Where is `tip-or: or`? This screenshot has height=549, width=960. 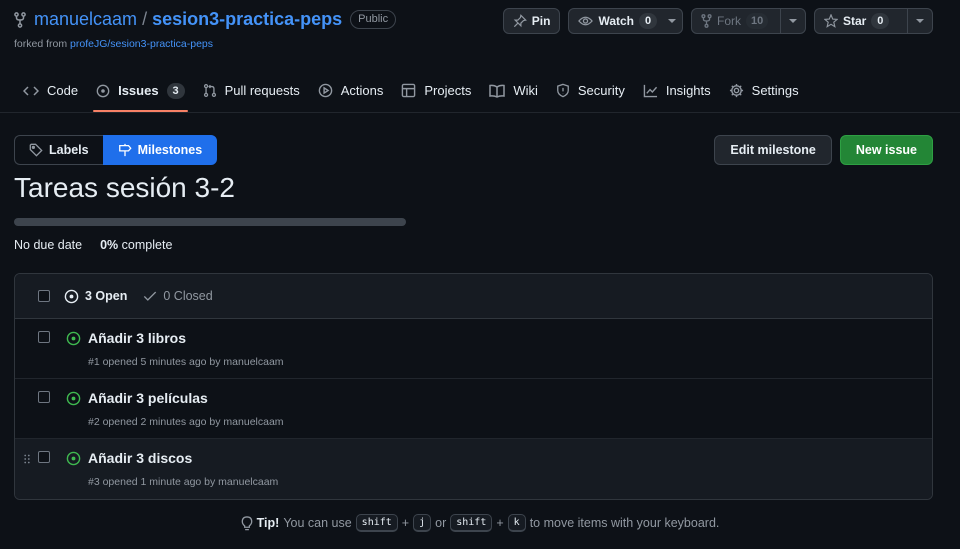
tip-or: or is located at coordinates (441, 523).